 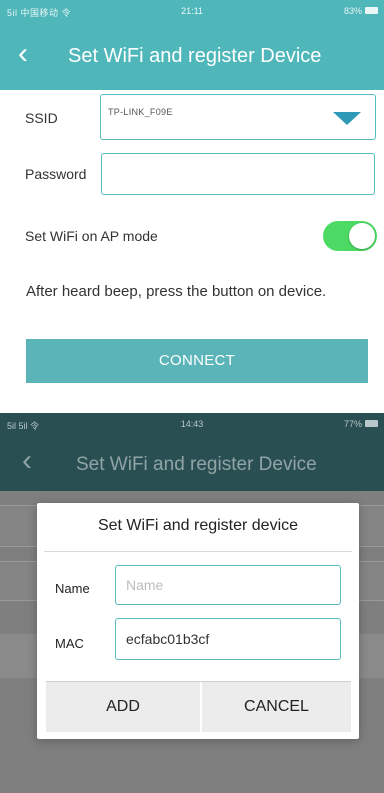 I want to click on add-button: ADD, so click(x=123, y=707).